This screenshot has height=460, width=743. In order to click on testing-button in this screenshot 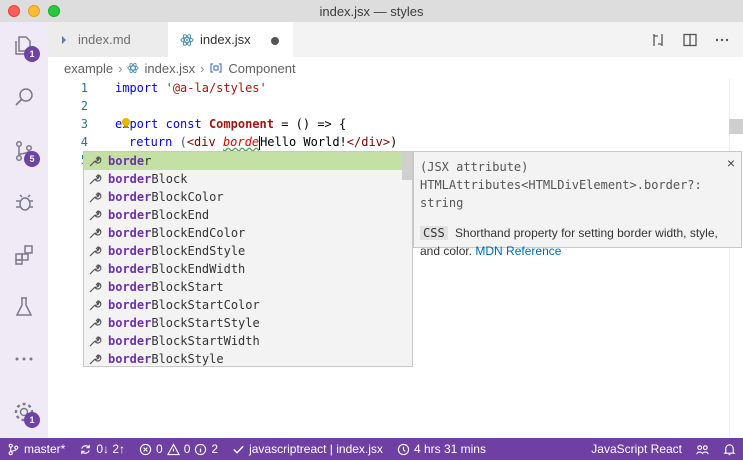, I will do `click(24, 307)`.